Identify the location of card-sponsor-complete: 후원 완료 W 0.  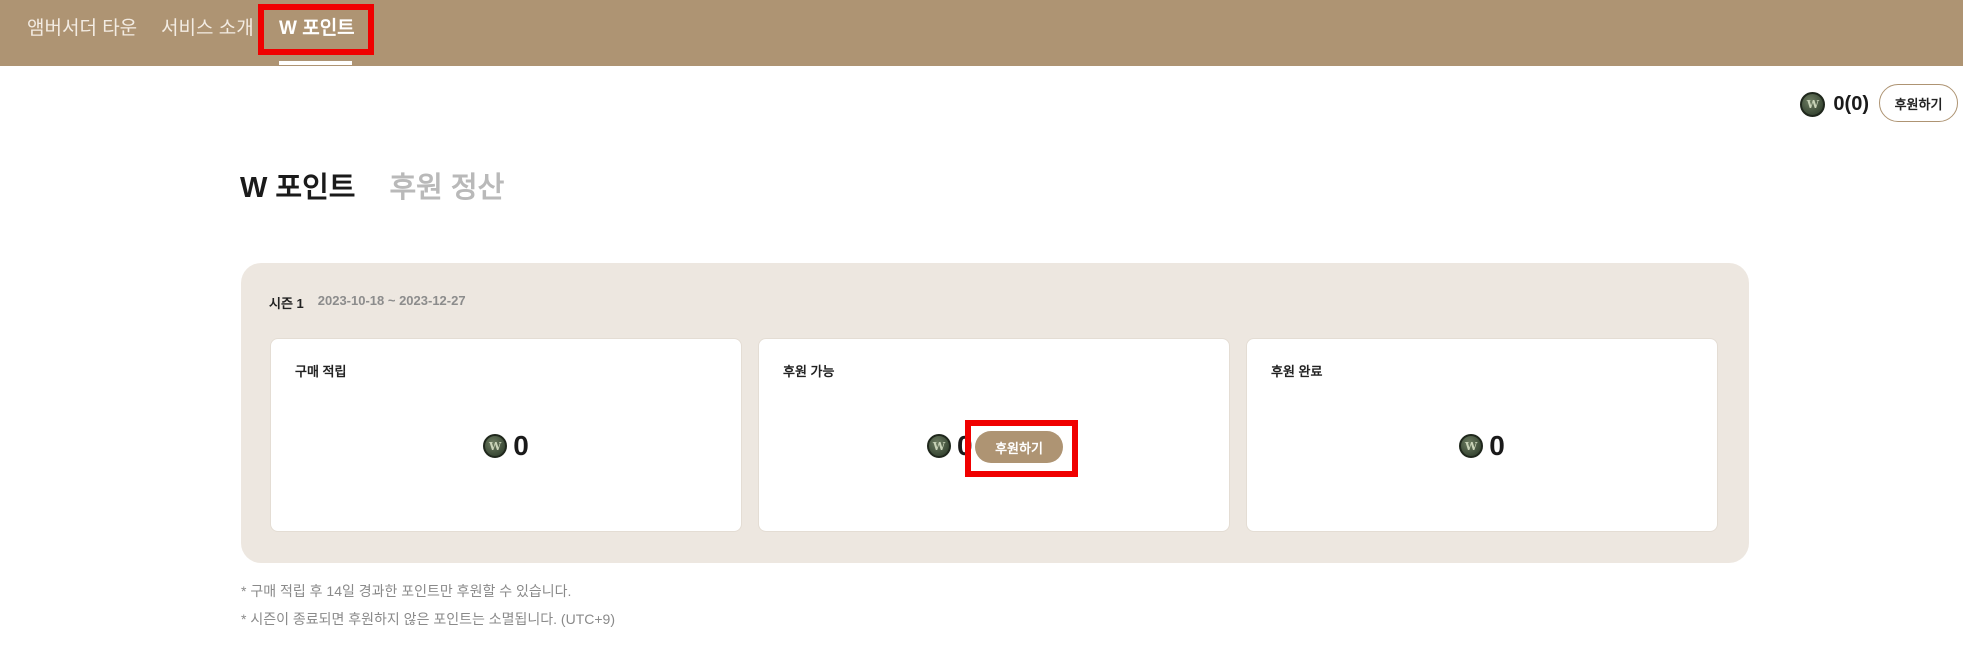
(1482, 435).